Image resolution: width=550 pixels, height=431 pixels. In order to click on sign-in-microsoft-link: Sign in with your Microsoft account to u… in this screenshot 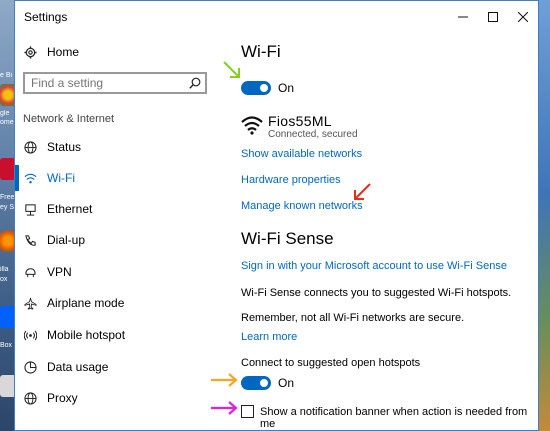, I will do `click(374, 266)`.